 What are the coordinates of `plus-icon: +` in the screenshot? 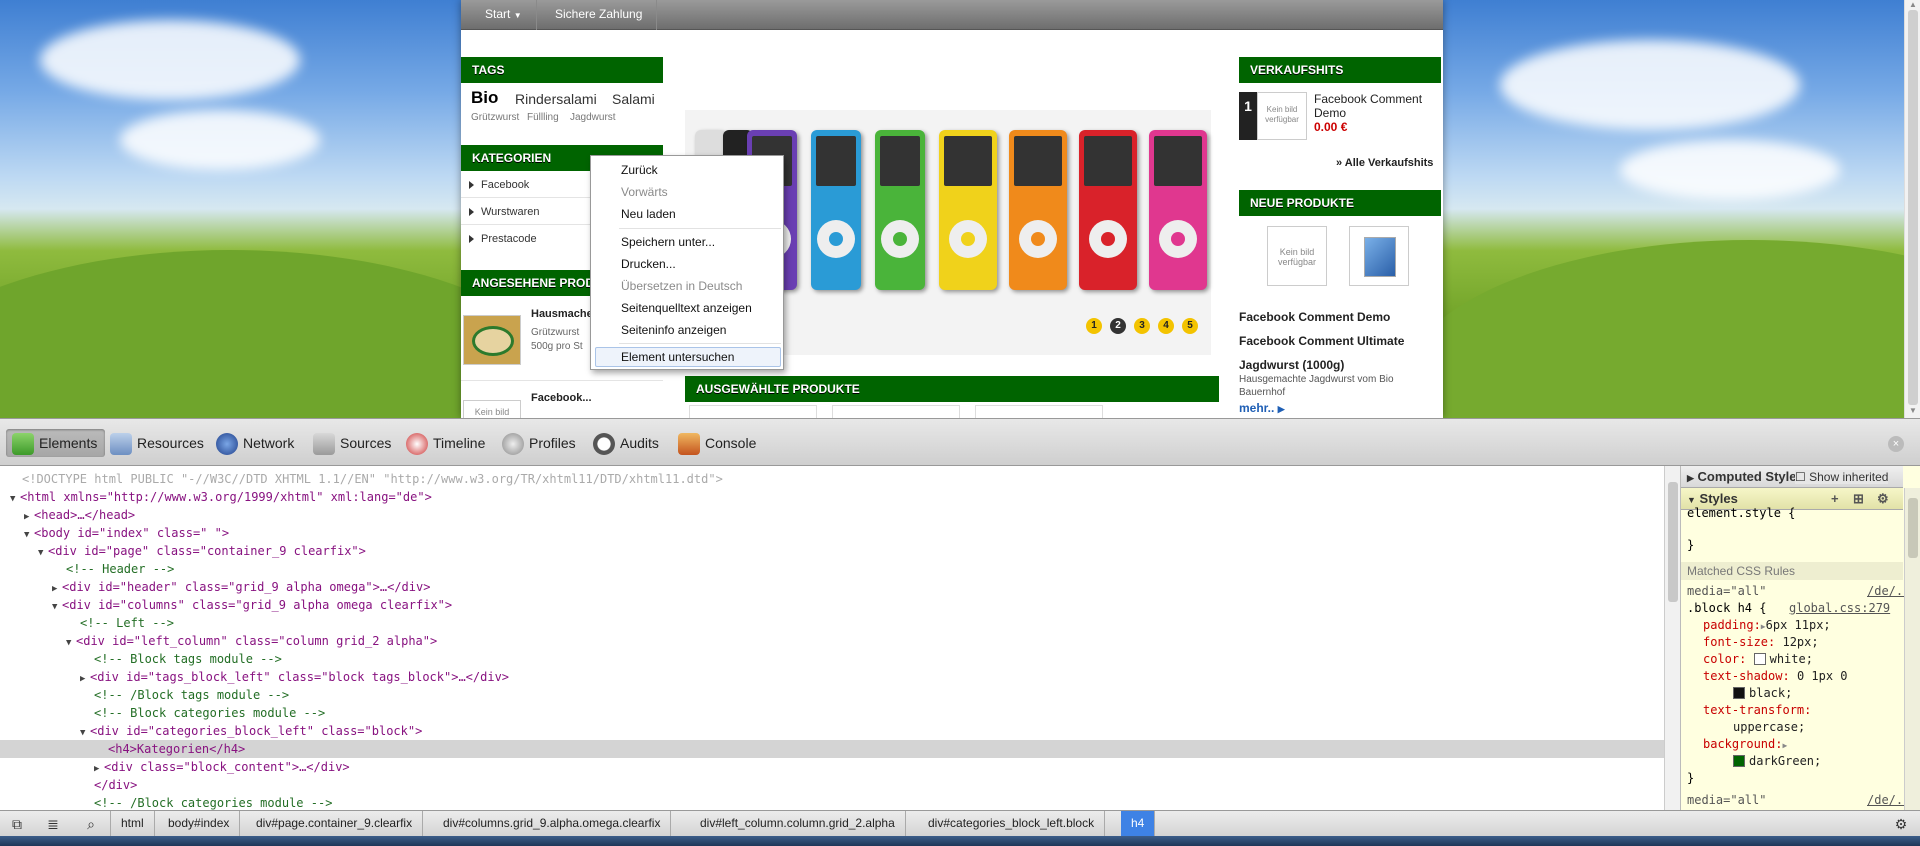 It's located at (1835, 499).